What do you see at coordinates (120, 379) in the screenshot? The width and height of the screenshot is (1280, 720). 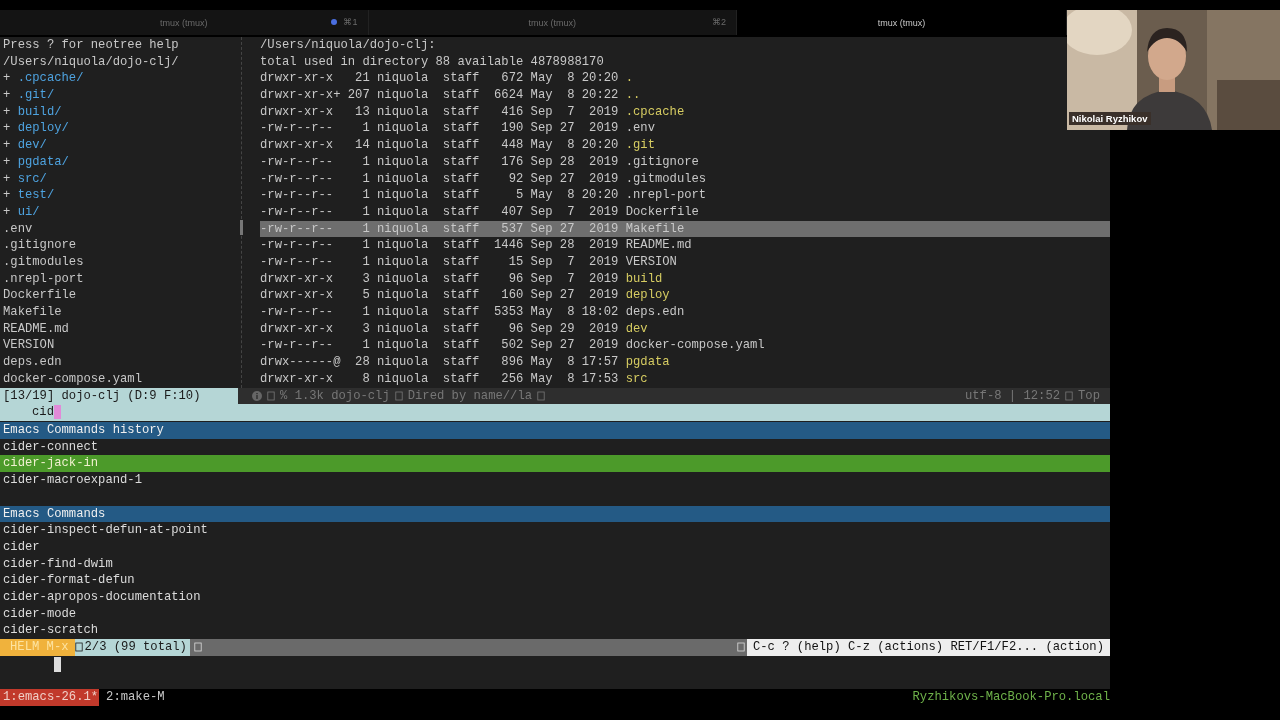 I see `tree-file: docker-compose.yaml` at bounding box center [120, 379].